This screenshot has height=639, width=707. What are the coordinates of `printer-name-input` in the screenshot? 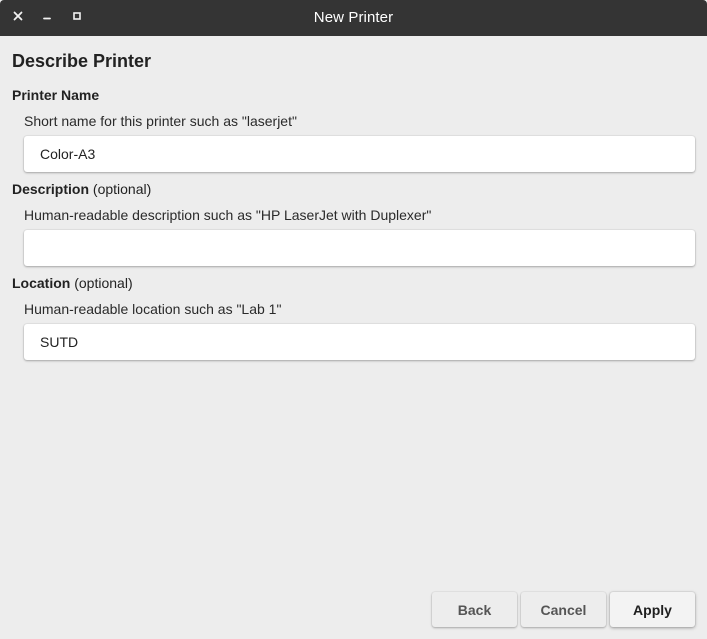 It's located at (359, 154).